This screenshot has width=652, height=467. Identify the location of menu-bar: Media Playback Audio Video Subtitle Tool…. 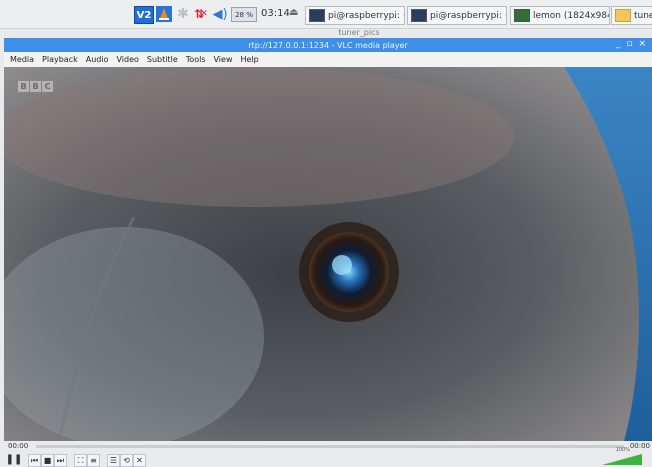
(328, 59).